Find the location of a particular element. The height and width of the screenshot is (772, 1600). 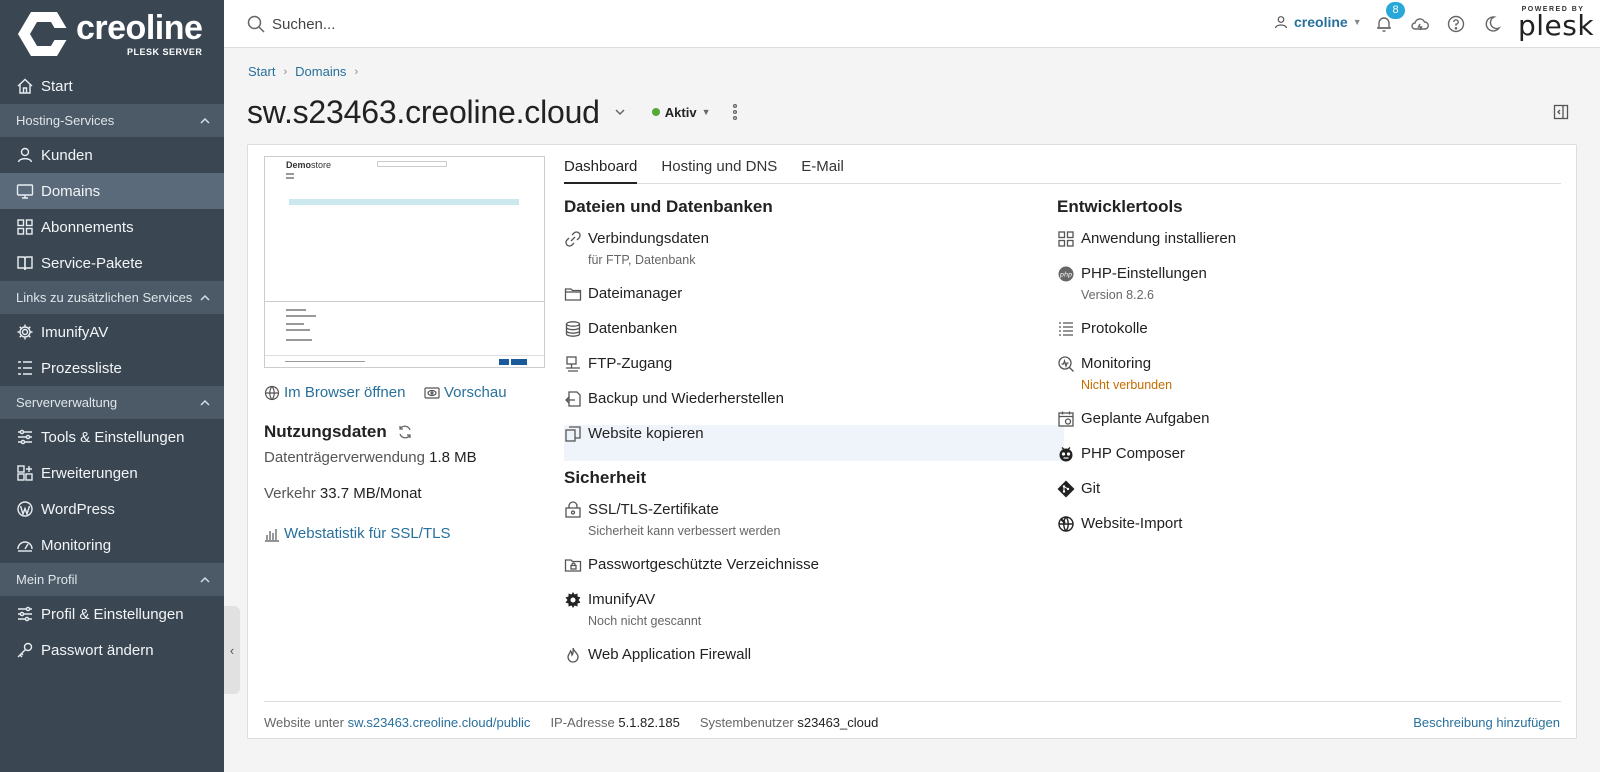

sidebar-item-erweiterungen: Erweiterungen is located at coordinates (112, 473).